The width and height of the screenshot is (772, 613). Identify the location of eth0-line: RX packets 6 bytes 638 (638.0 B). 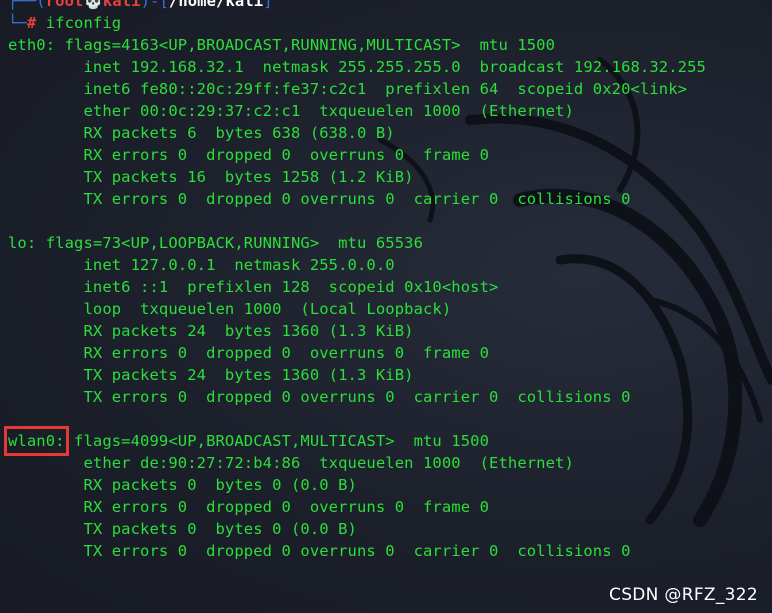
(201, 133).